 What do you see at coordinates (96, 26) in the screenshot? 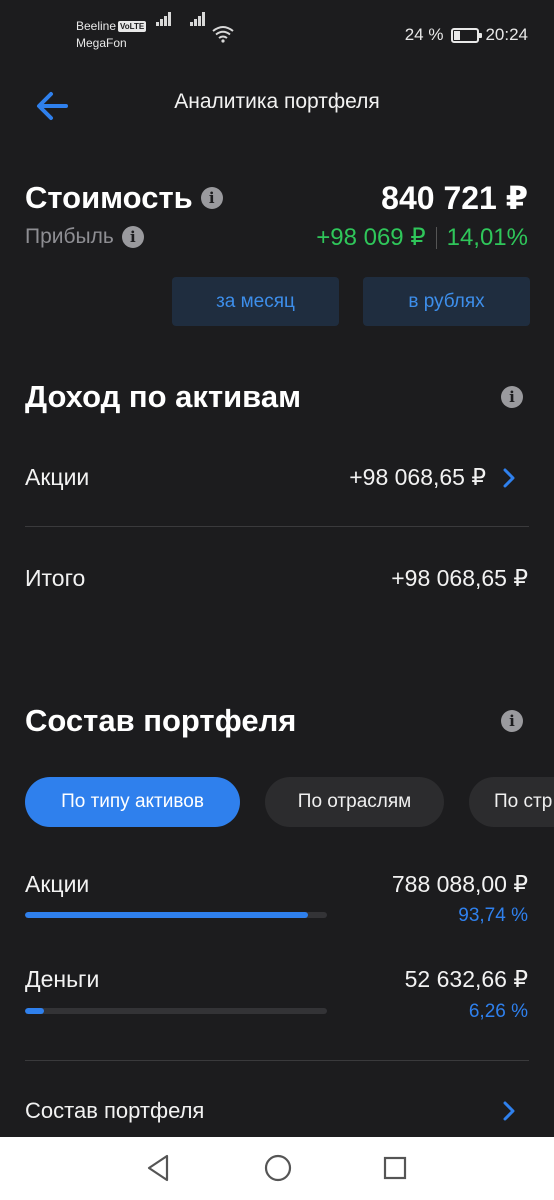
I see `carrier-1: Beeline` at bounding box center [96, 26].